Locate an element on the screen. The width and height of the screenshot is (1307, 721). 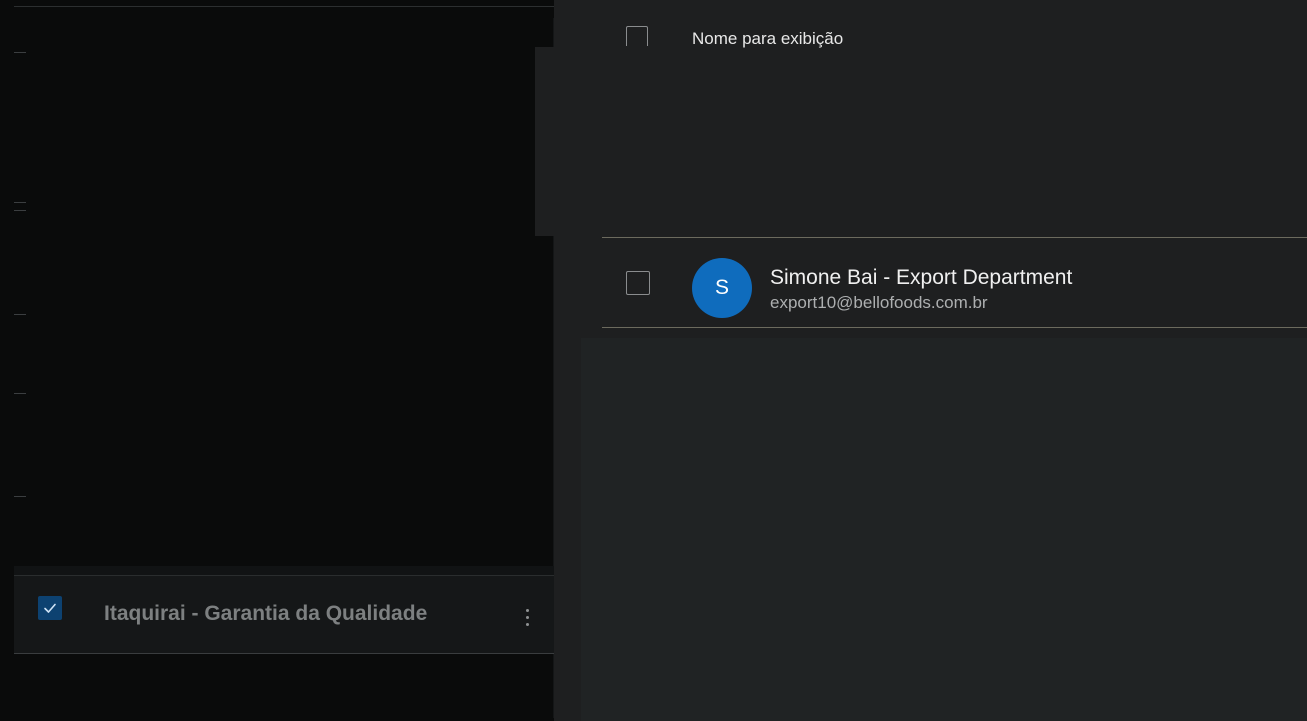
select-all-checkbox is located at coordinates (637, 37).